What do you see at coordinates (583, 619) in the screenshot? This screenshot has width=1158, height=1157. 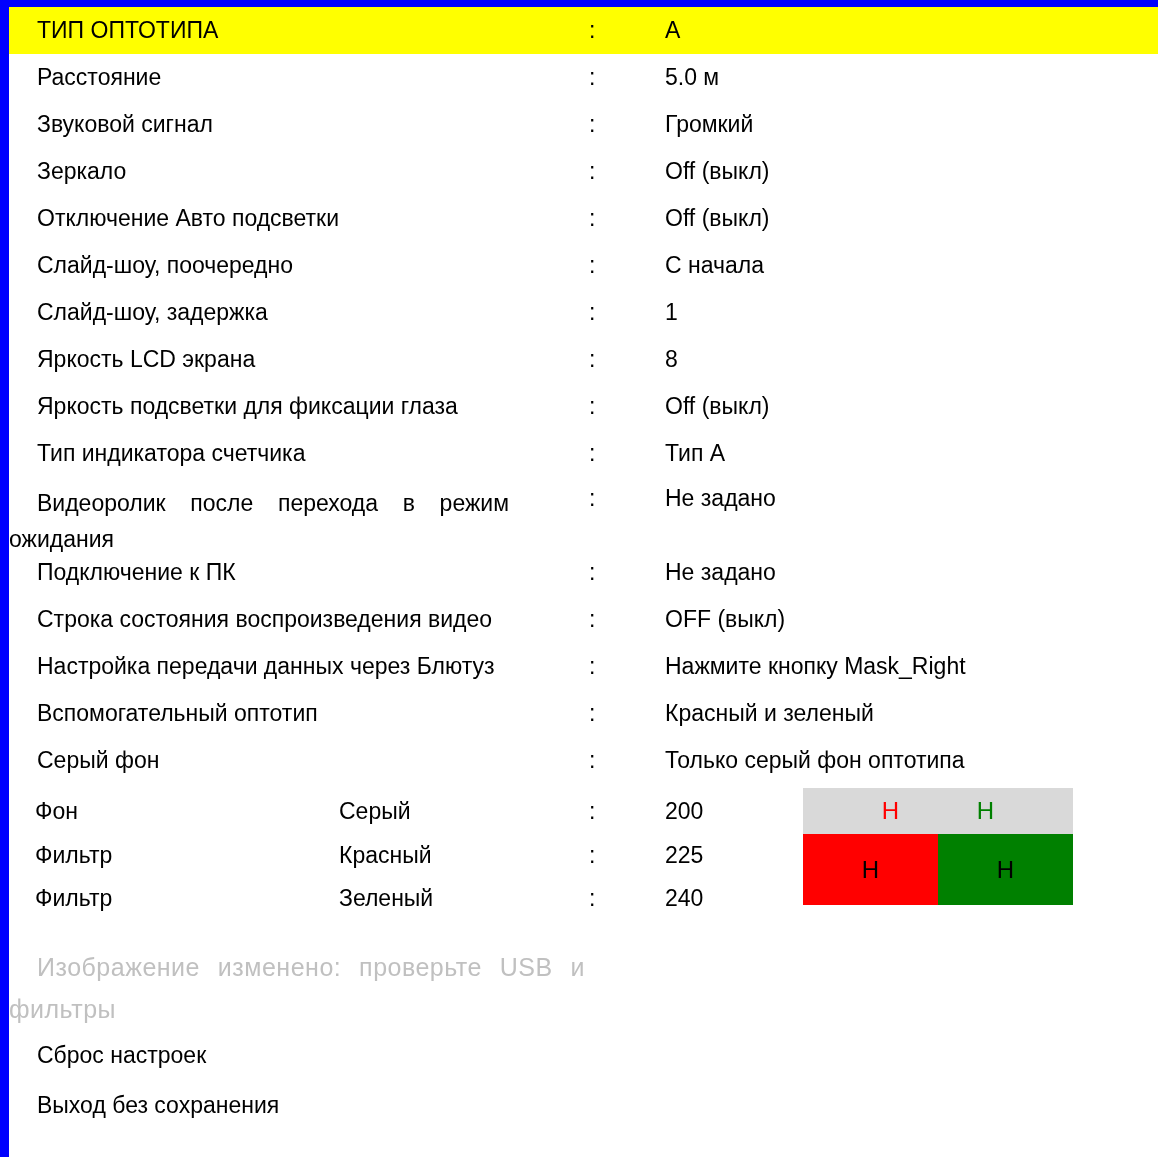 I see `menu-item: Строка состояния воспроизведения видео : OFF (выкл)` at bounding box center [583, 619].